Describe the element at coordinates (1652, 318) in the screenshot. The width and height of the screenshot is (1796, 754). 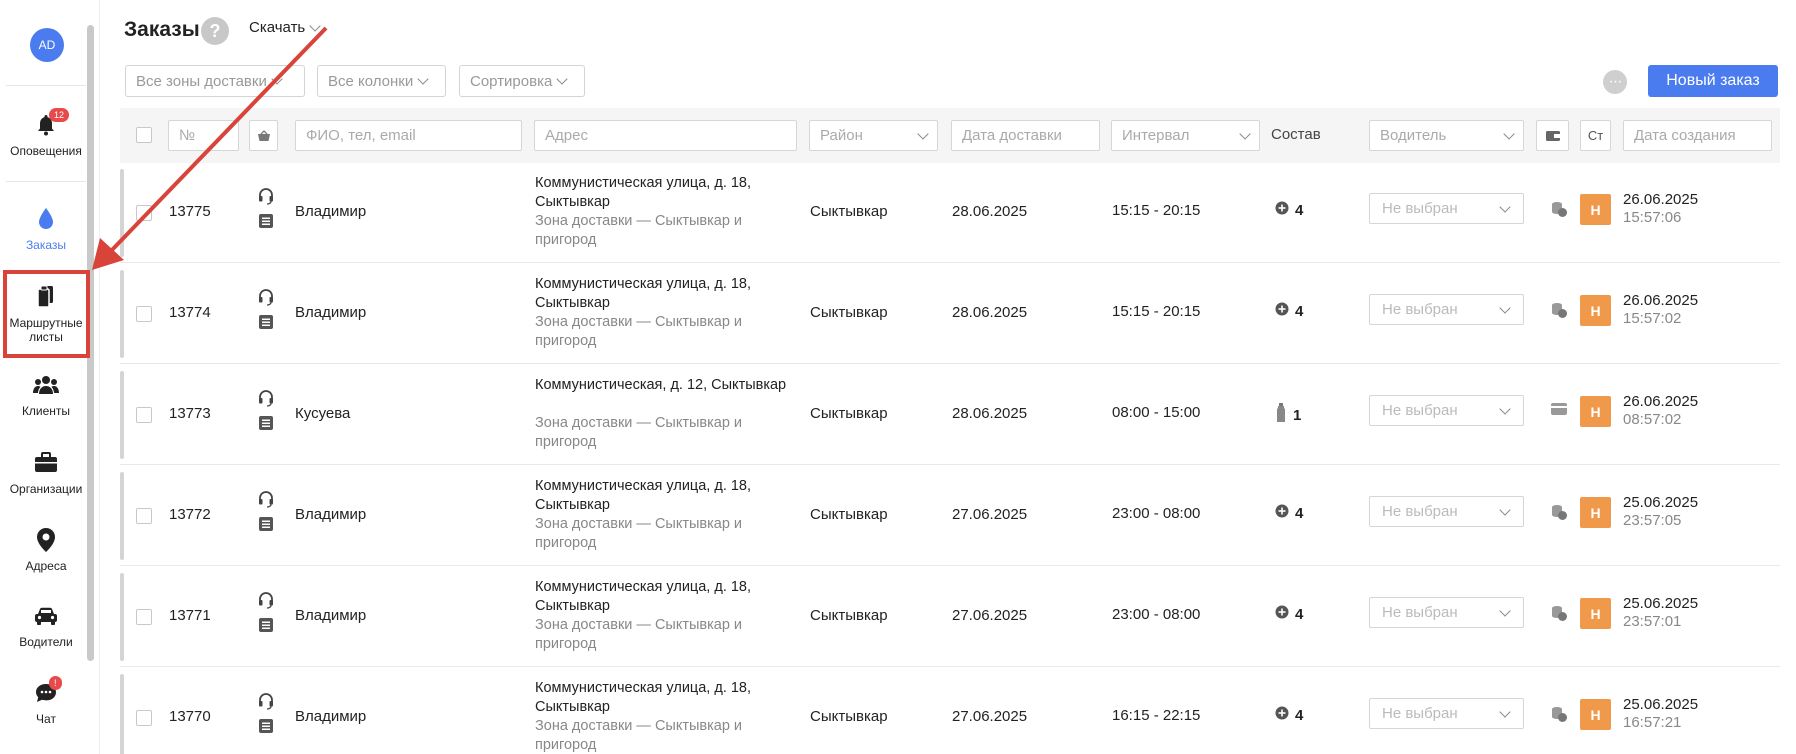
I see `created-time: 15:57:02` at that location.